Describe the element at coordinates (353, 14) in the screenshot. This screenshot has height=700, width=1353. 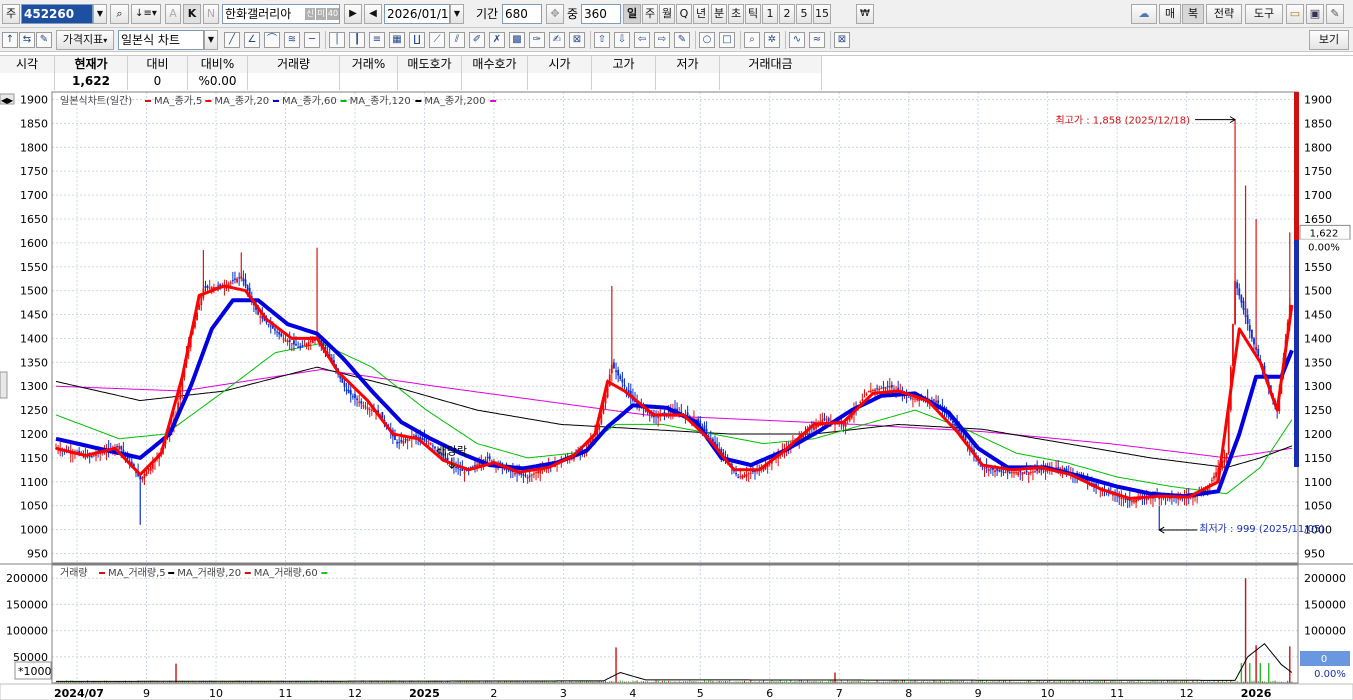
I see `next-icon: ▶` at that location.